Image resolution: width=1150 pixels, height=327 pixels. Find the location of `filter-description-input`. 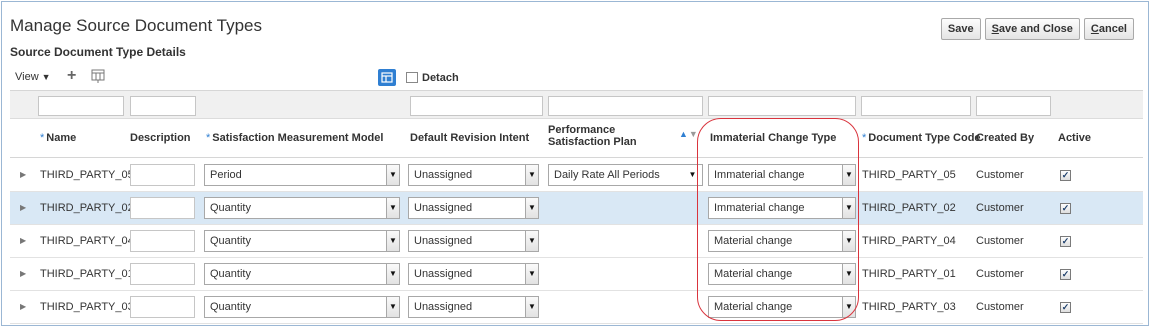

filter-description-input is located at coordinates (163, 106).